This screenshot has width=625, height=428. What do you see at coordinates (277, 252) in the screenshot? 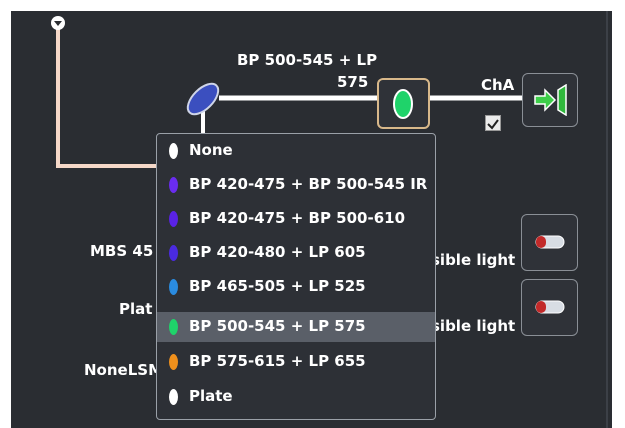
I see `filter-option-label: BP 420-480 + LP 605` at bounding box center [277, 252].